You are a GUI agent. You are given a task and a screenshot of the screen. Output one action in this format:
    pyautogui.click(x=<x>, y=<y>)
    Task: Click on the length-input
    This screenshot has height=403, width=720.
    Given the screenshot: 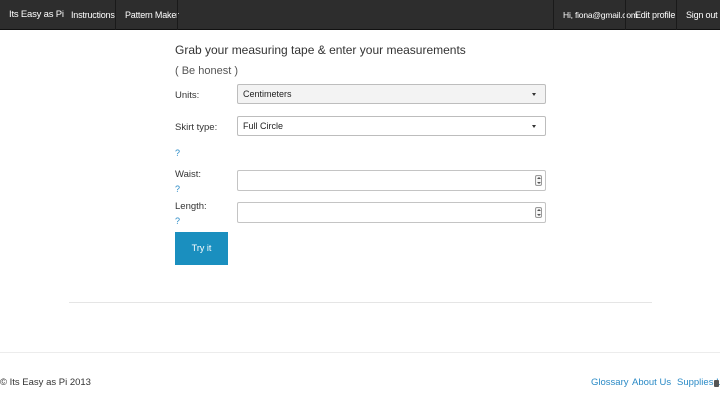 What is the action you would take?
    pyautogui.click(x=391, y=212)
    